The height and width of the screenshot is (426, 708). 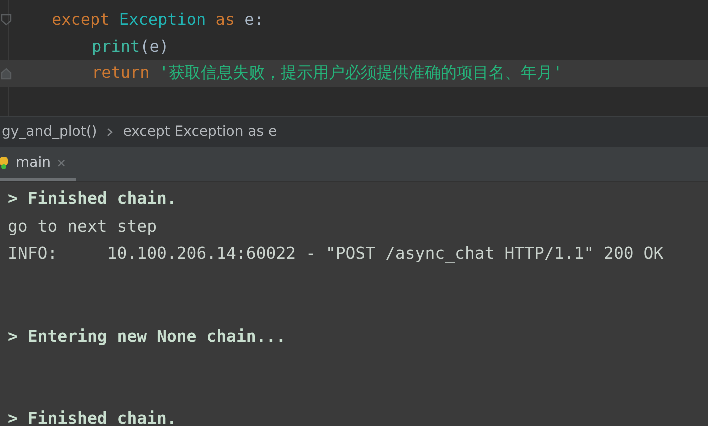 I want to click on chevron-icon, so click(x=110, y=132).